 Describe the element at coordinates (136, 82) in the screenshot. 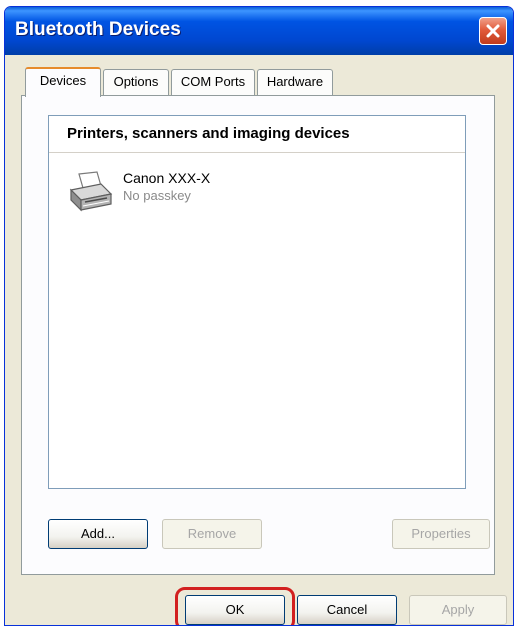

I see `tab-options: Options` at that location.